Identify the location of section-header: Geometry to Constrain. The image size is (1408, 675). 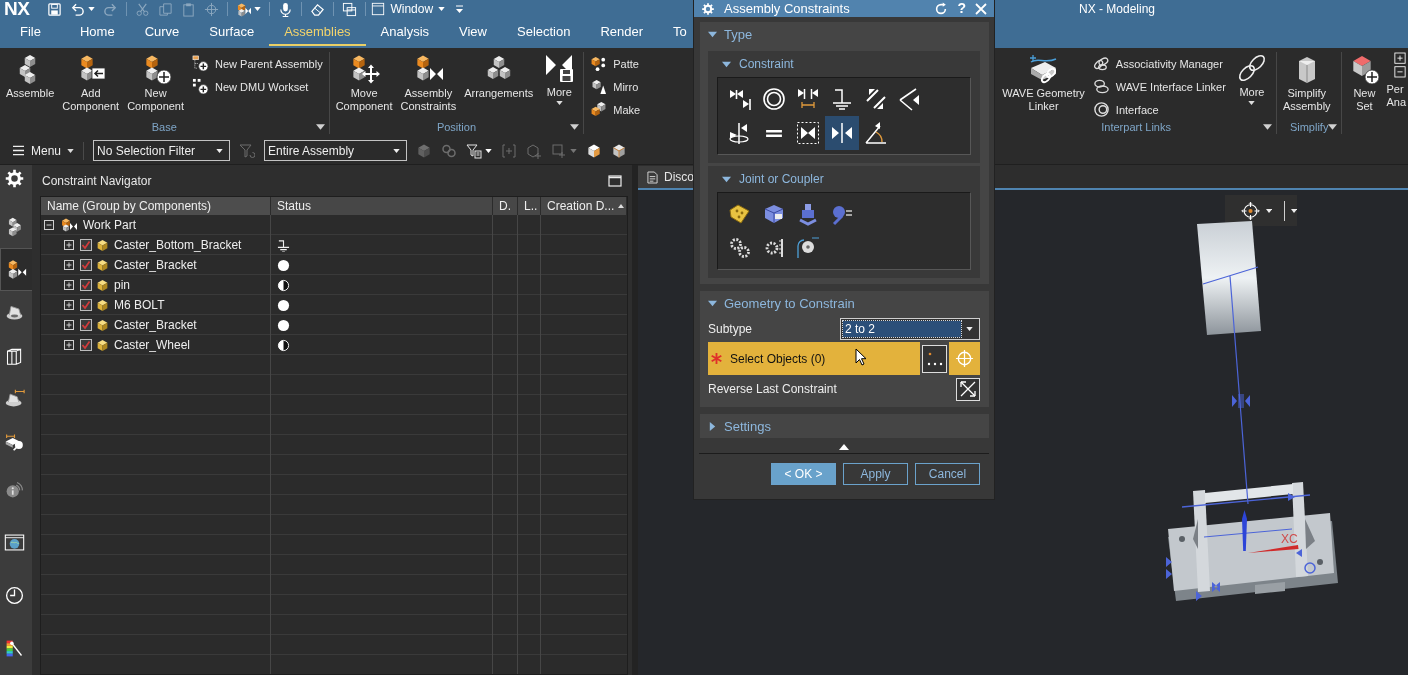
(844, 303).